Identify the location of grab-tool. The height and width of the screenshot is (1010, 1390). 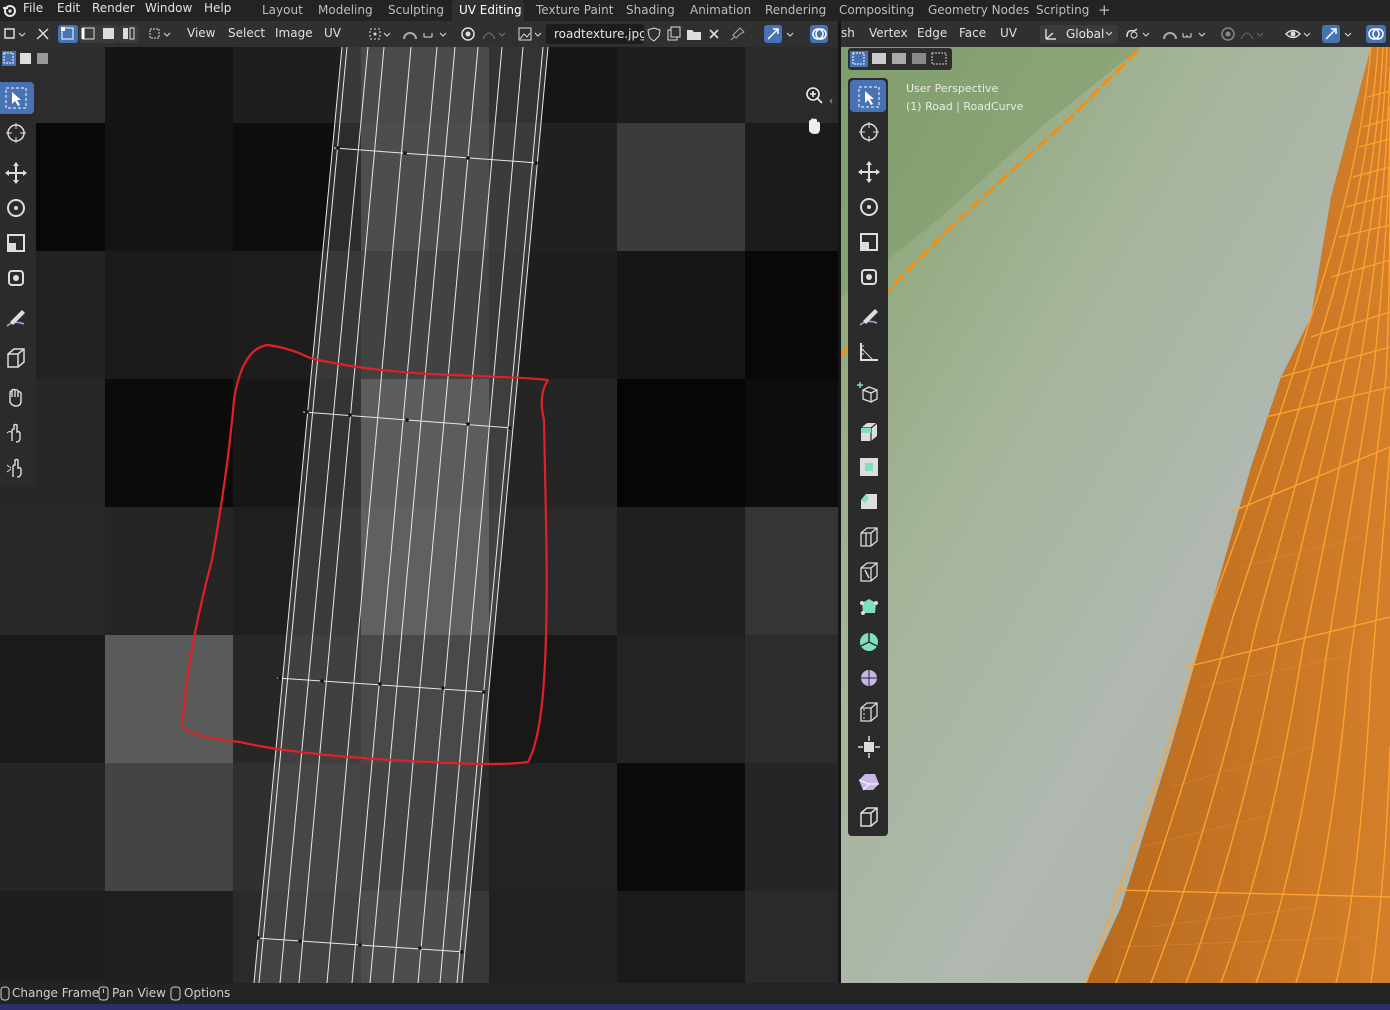
(17, 398).